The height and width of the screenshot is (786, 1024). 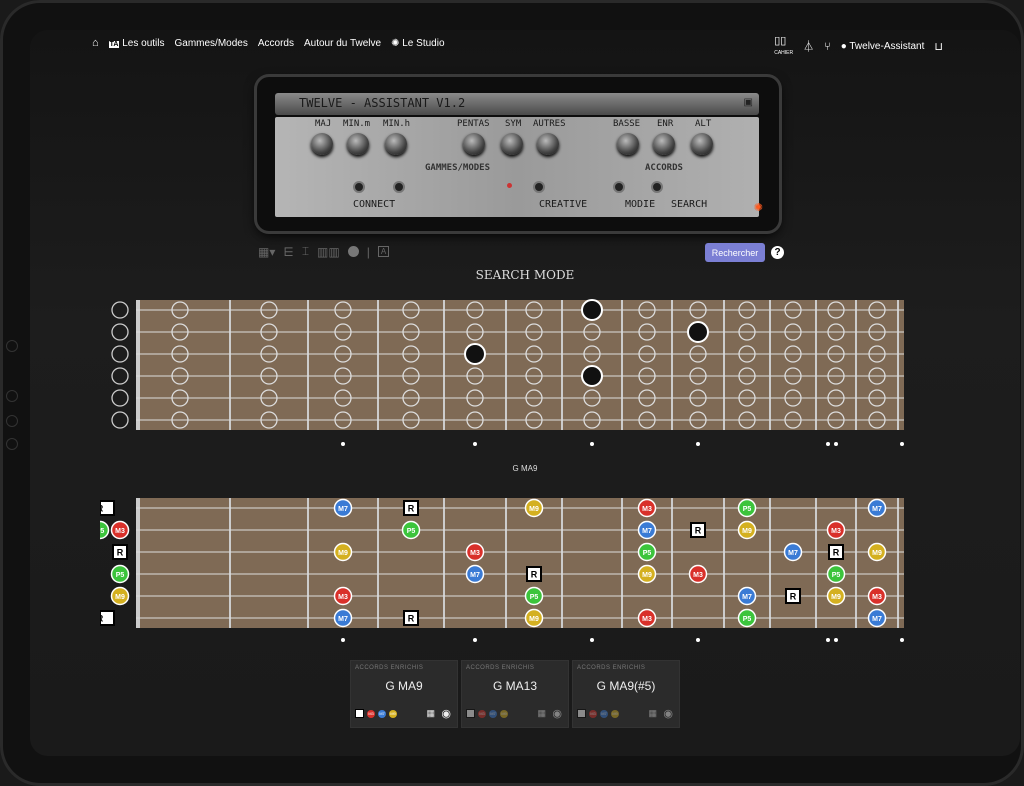 I want to click on jack-label-search: SEARCH, so click(x=689, y=204).